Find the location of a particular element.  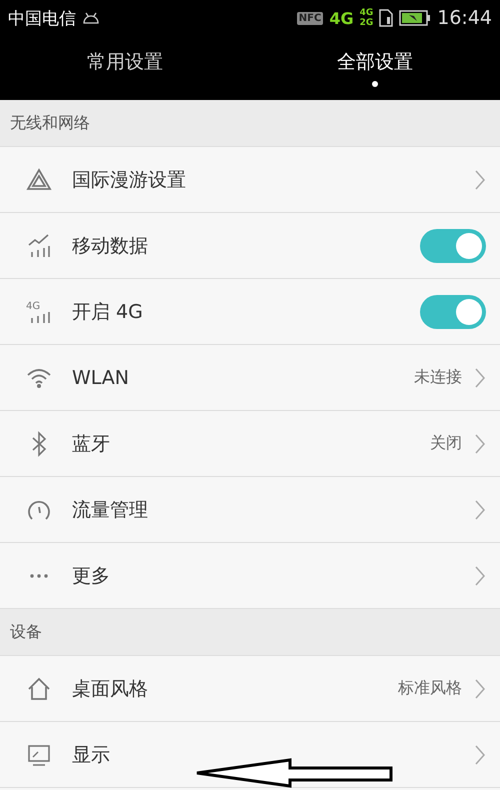

setting-value: 未连接 is located at coordinates (438, 377).